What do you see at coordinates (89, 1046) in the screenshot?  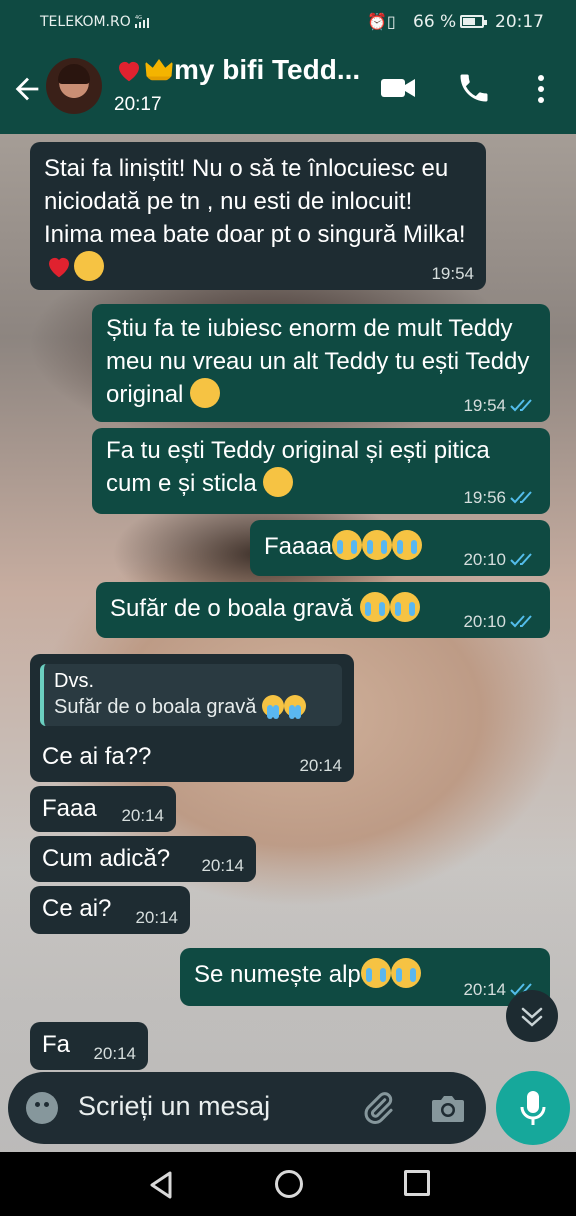 I see `message-incoming: Fa 20:14` at bounding box center [89, 1046].